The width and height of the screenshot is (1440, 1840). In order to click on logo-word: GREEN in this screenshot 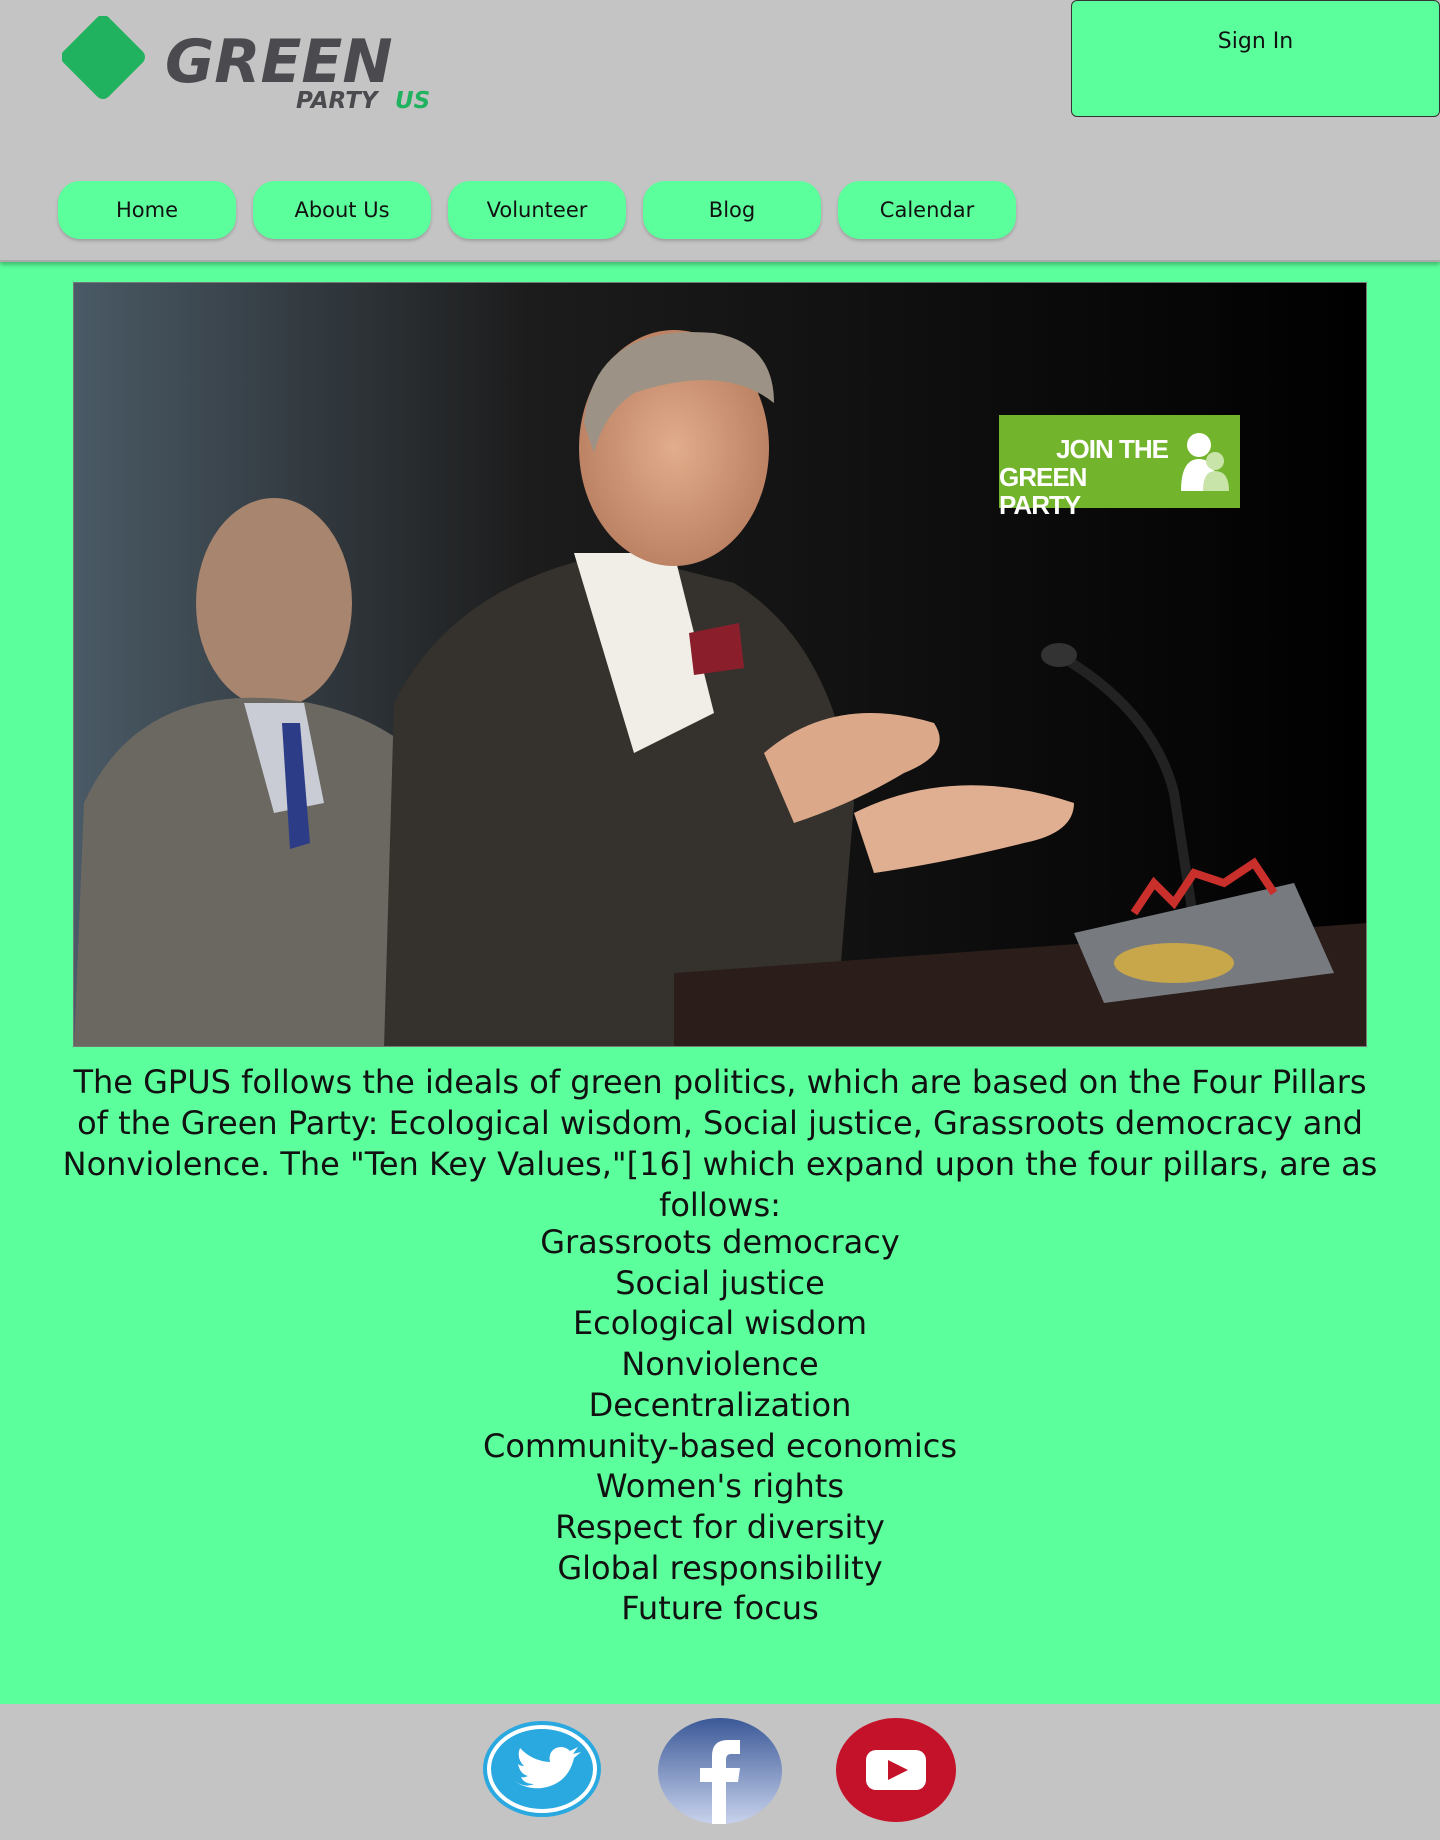, I will do `click(279, 62)`.